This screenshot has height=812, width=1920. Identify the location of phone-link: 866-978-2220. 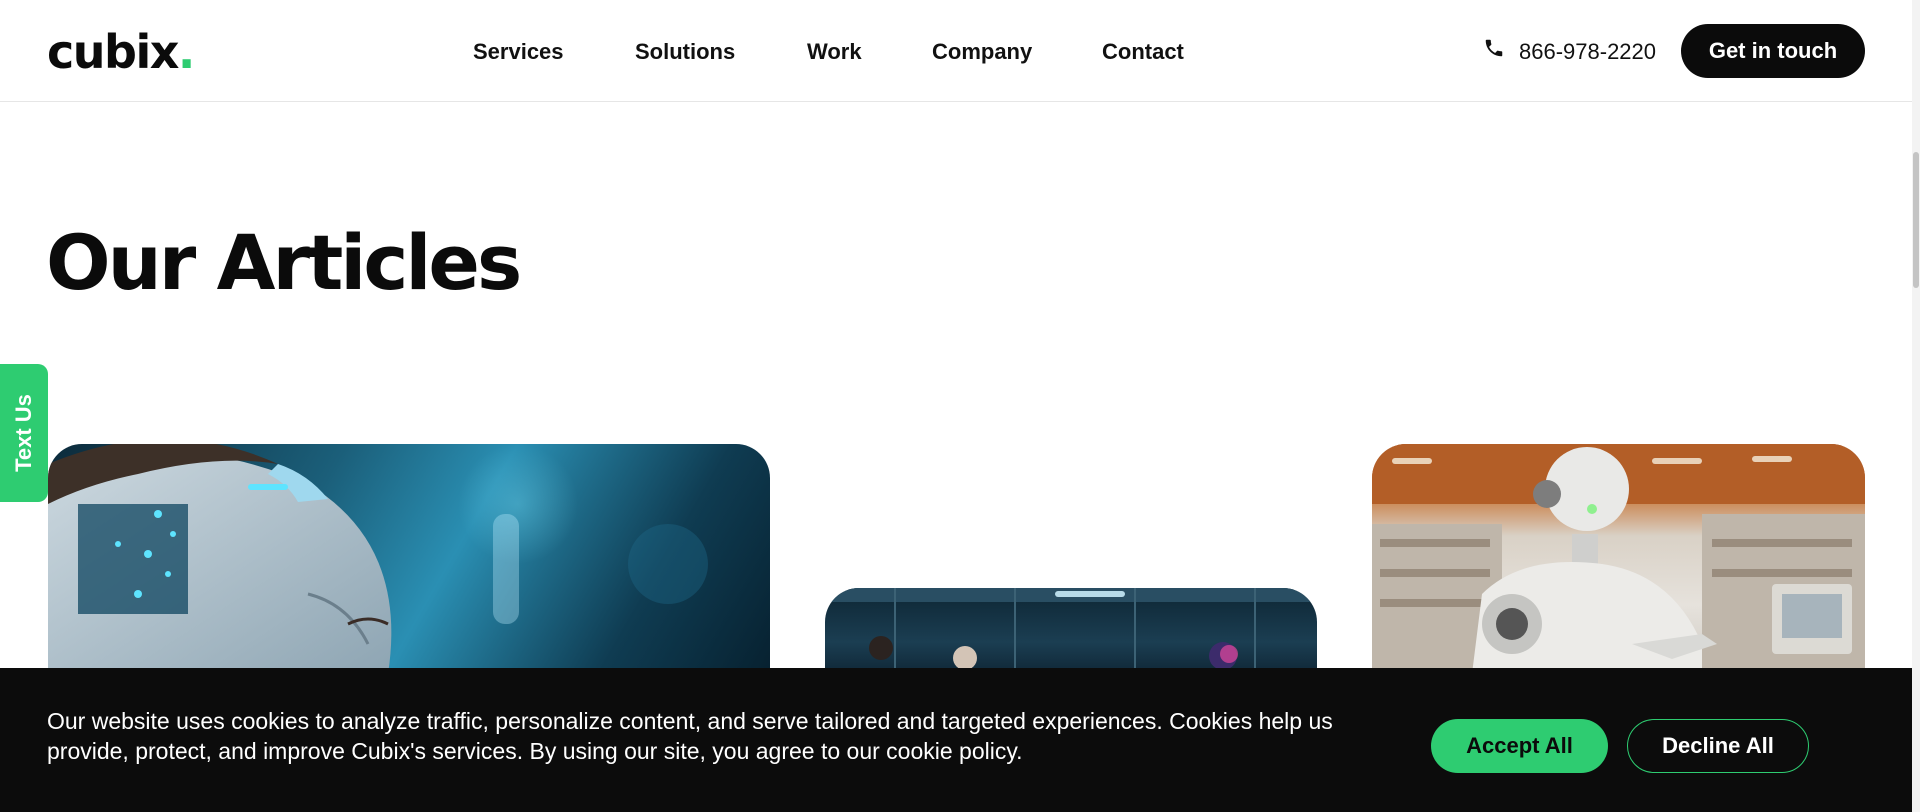
(1569, 51).